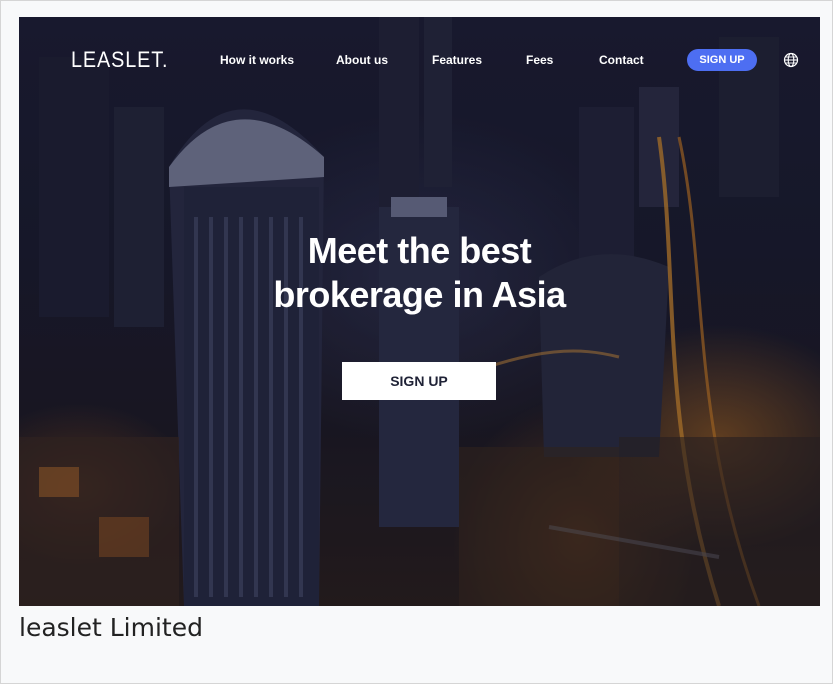 This screenshot has height=684, width=833. Describe the element at coordinates (362, 60) in the screenshot. I see `nav-link-about-us: About us` at that location.